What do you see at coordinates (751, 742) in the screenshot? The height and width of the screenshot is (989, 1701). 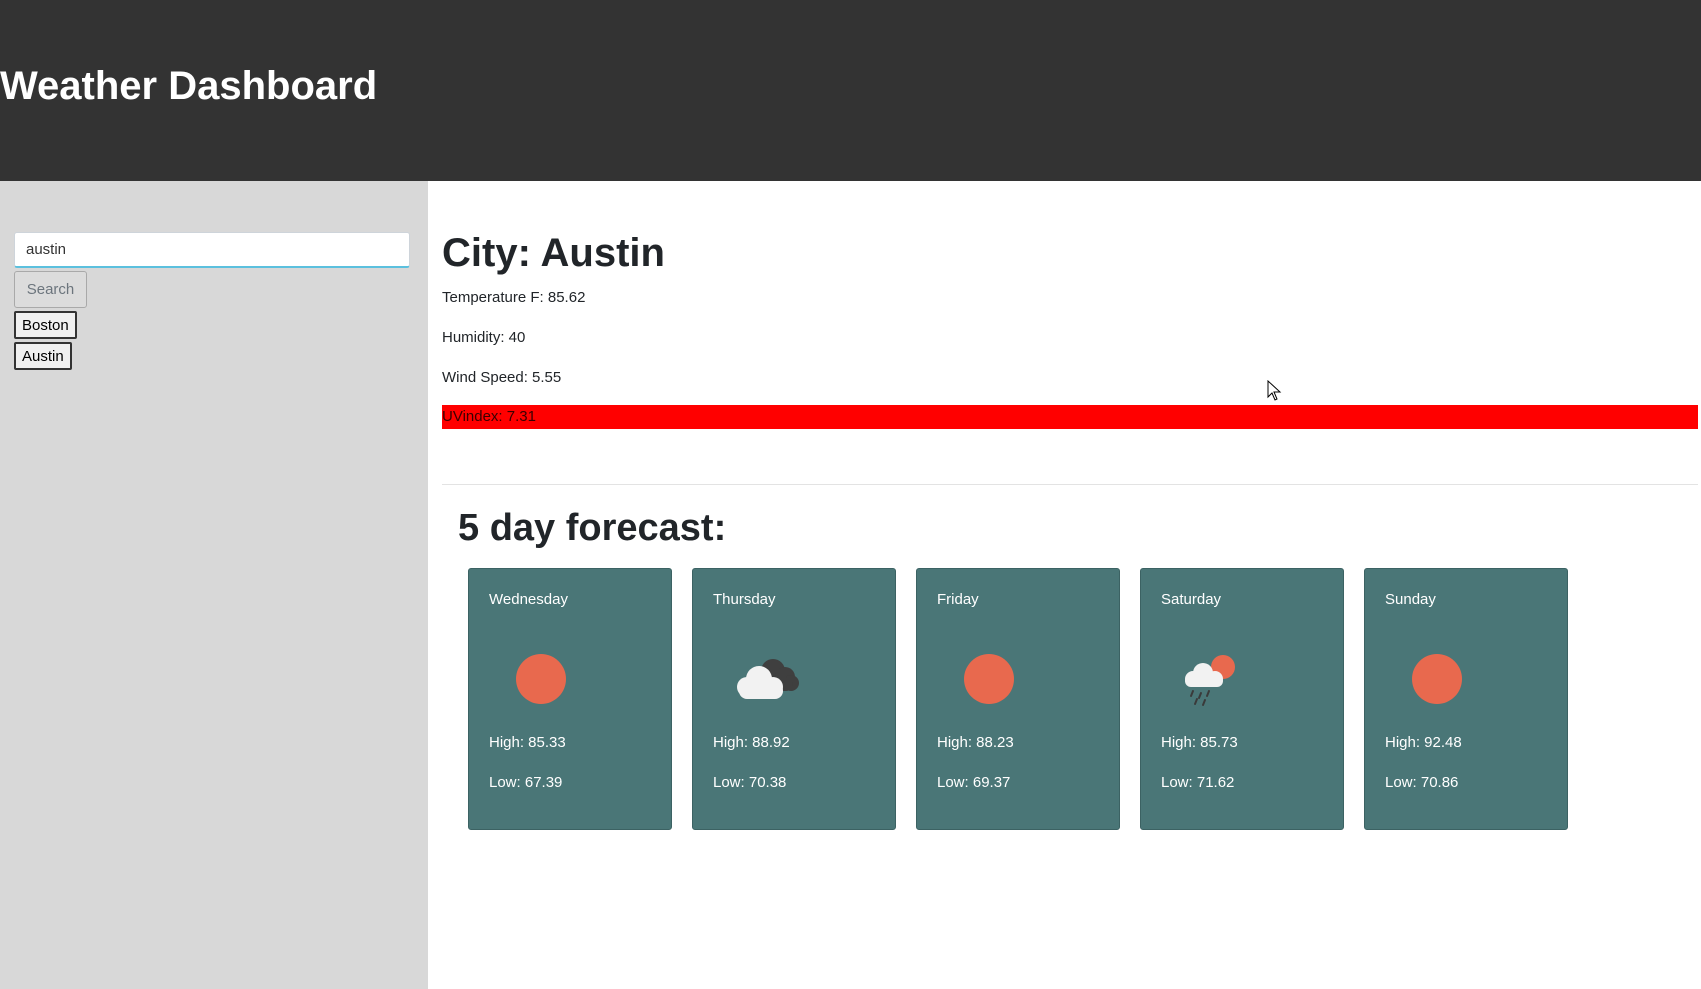 I see `forecast-high: High: 88.92` at bounding box center [751, 742].